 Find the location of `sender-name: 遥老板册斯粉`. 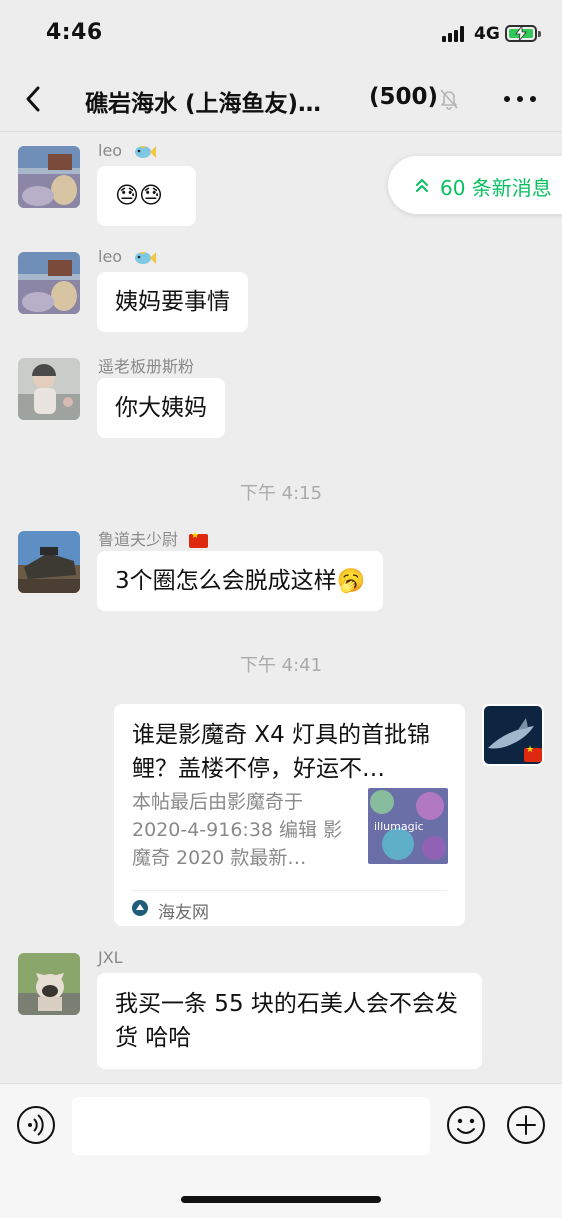

sender-name: 遥老板册斯粉 is located at coordinates (146, 366).